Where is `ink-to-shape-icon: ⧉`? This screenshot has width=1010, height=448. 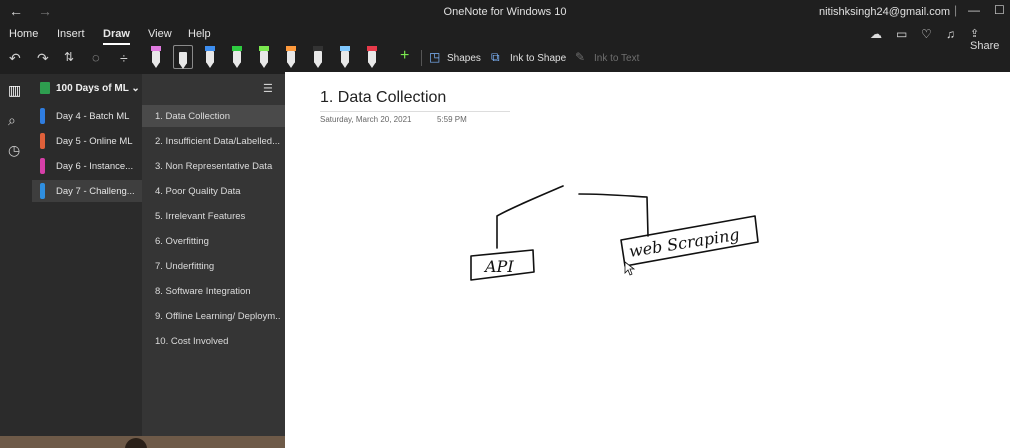
ink-to-shape-icon: ⧉ is located at coordinates (495, 57).